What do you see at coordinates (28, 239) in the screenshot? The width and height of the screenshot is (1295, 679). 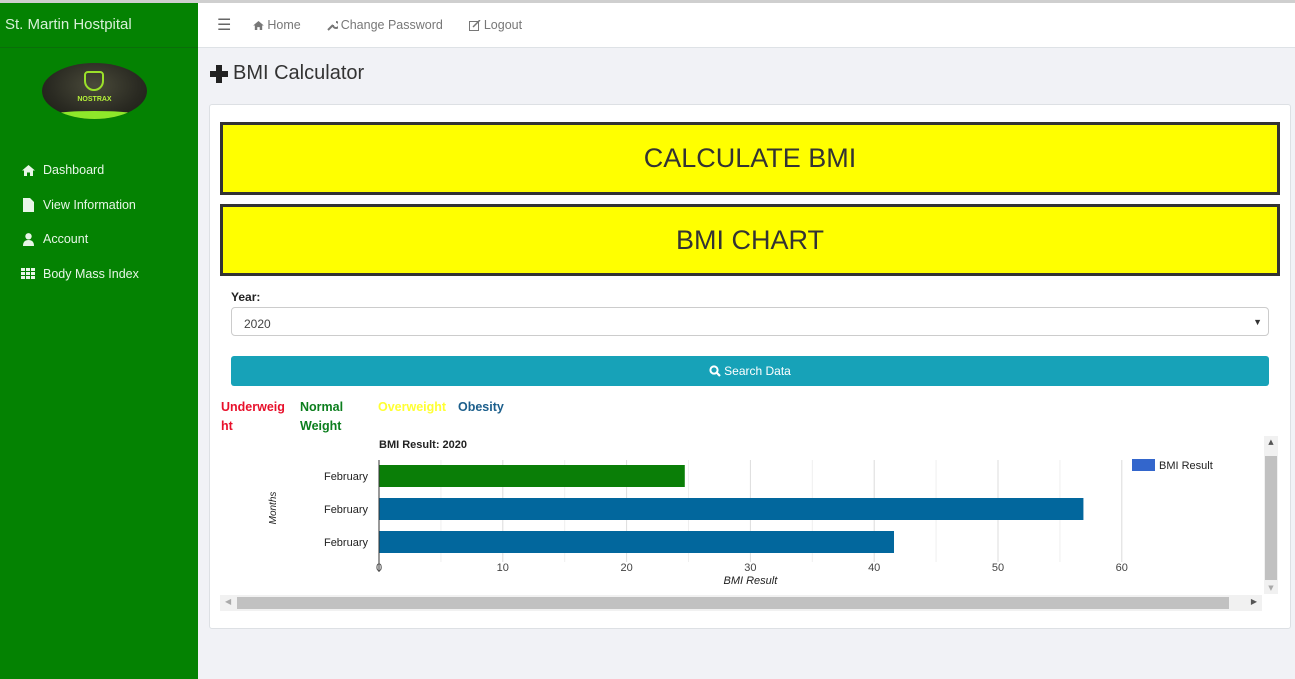 I see `user-icon` at bounding box center [28, 239].